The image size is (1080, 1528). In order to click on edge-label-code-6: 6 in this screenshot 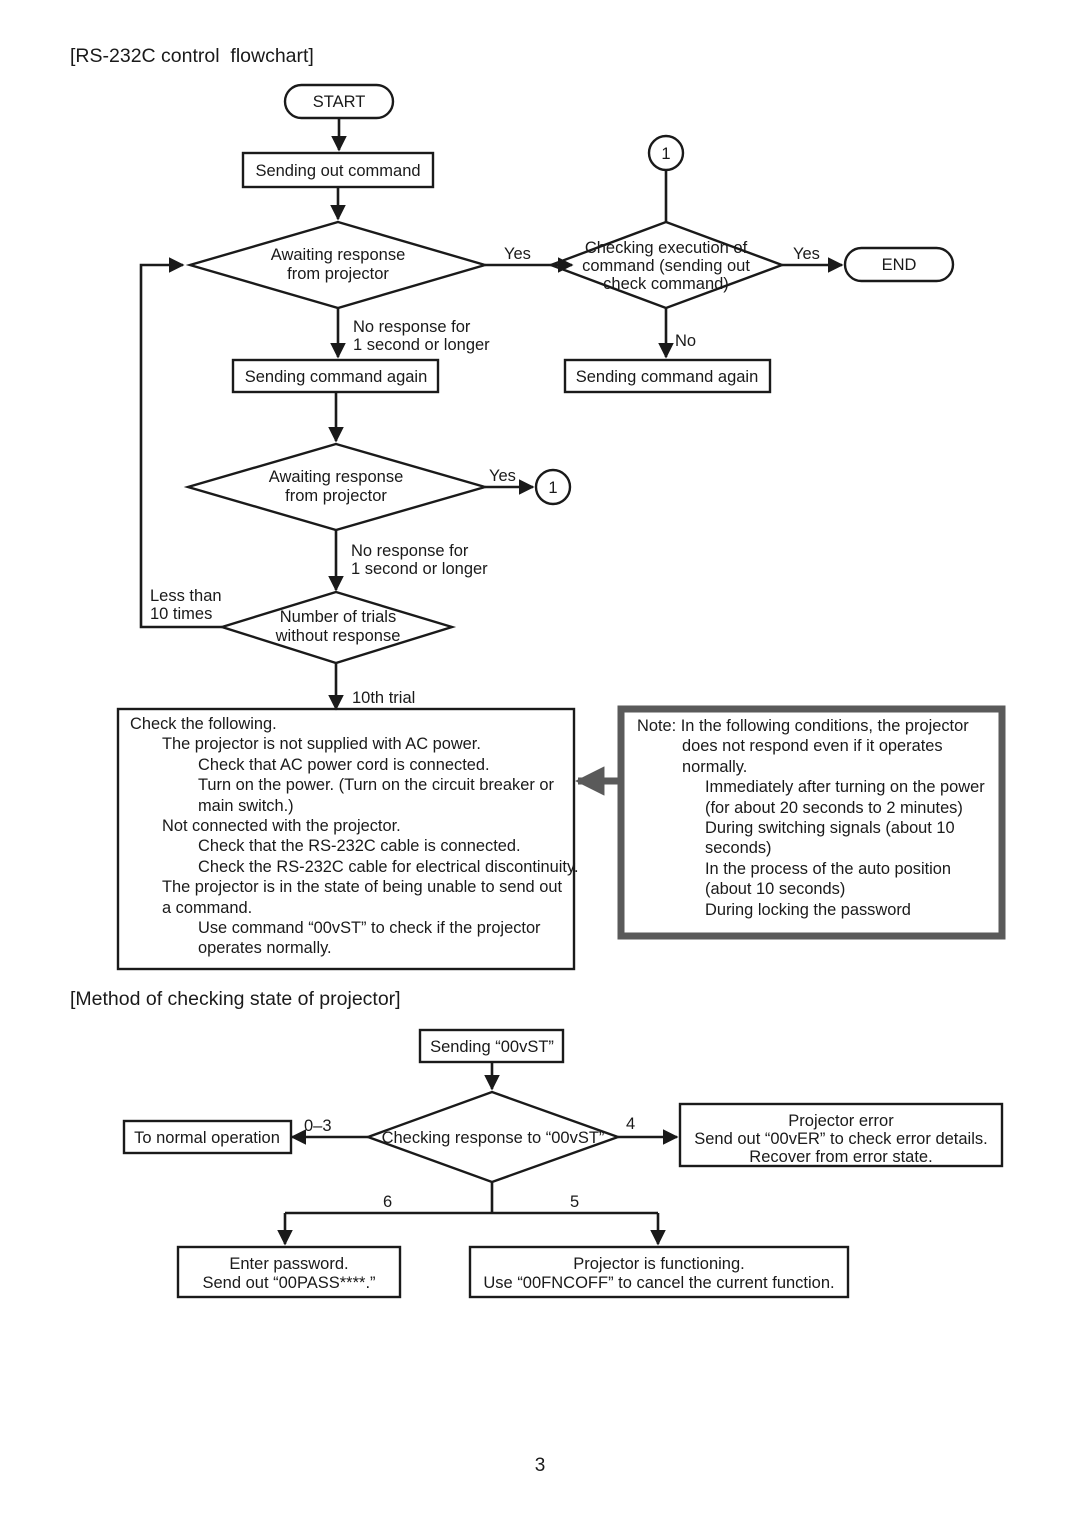, I will do `click(387, 1202)`.